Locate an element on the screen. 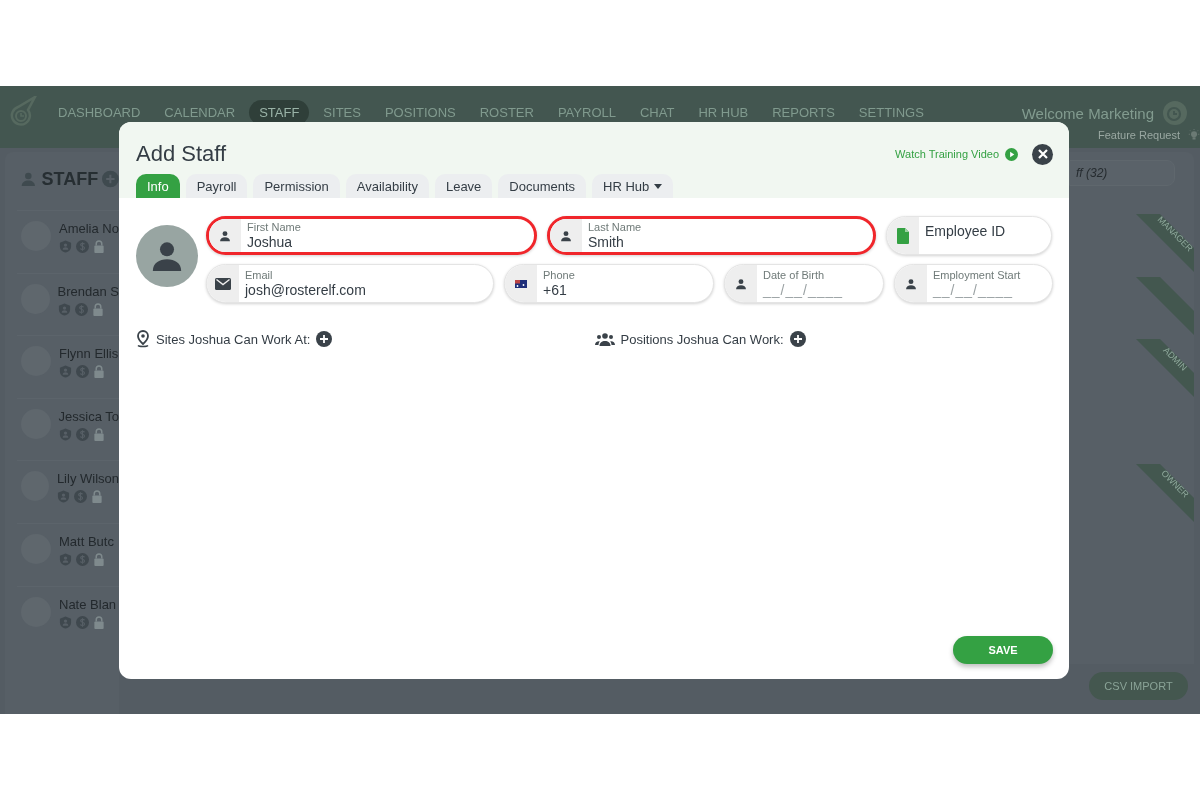 This screenshot has width=1200, height=800. staff-name: Brendan S is located at coordinates (88, 291).